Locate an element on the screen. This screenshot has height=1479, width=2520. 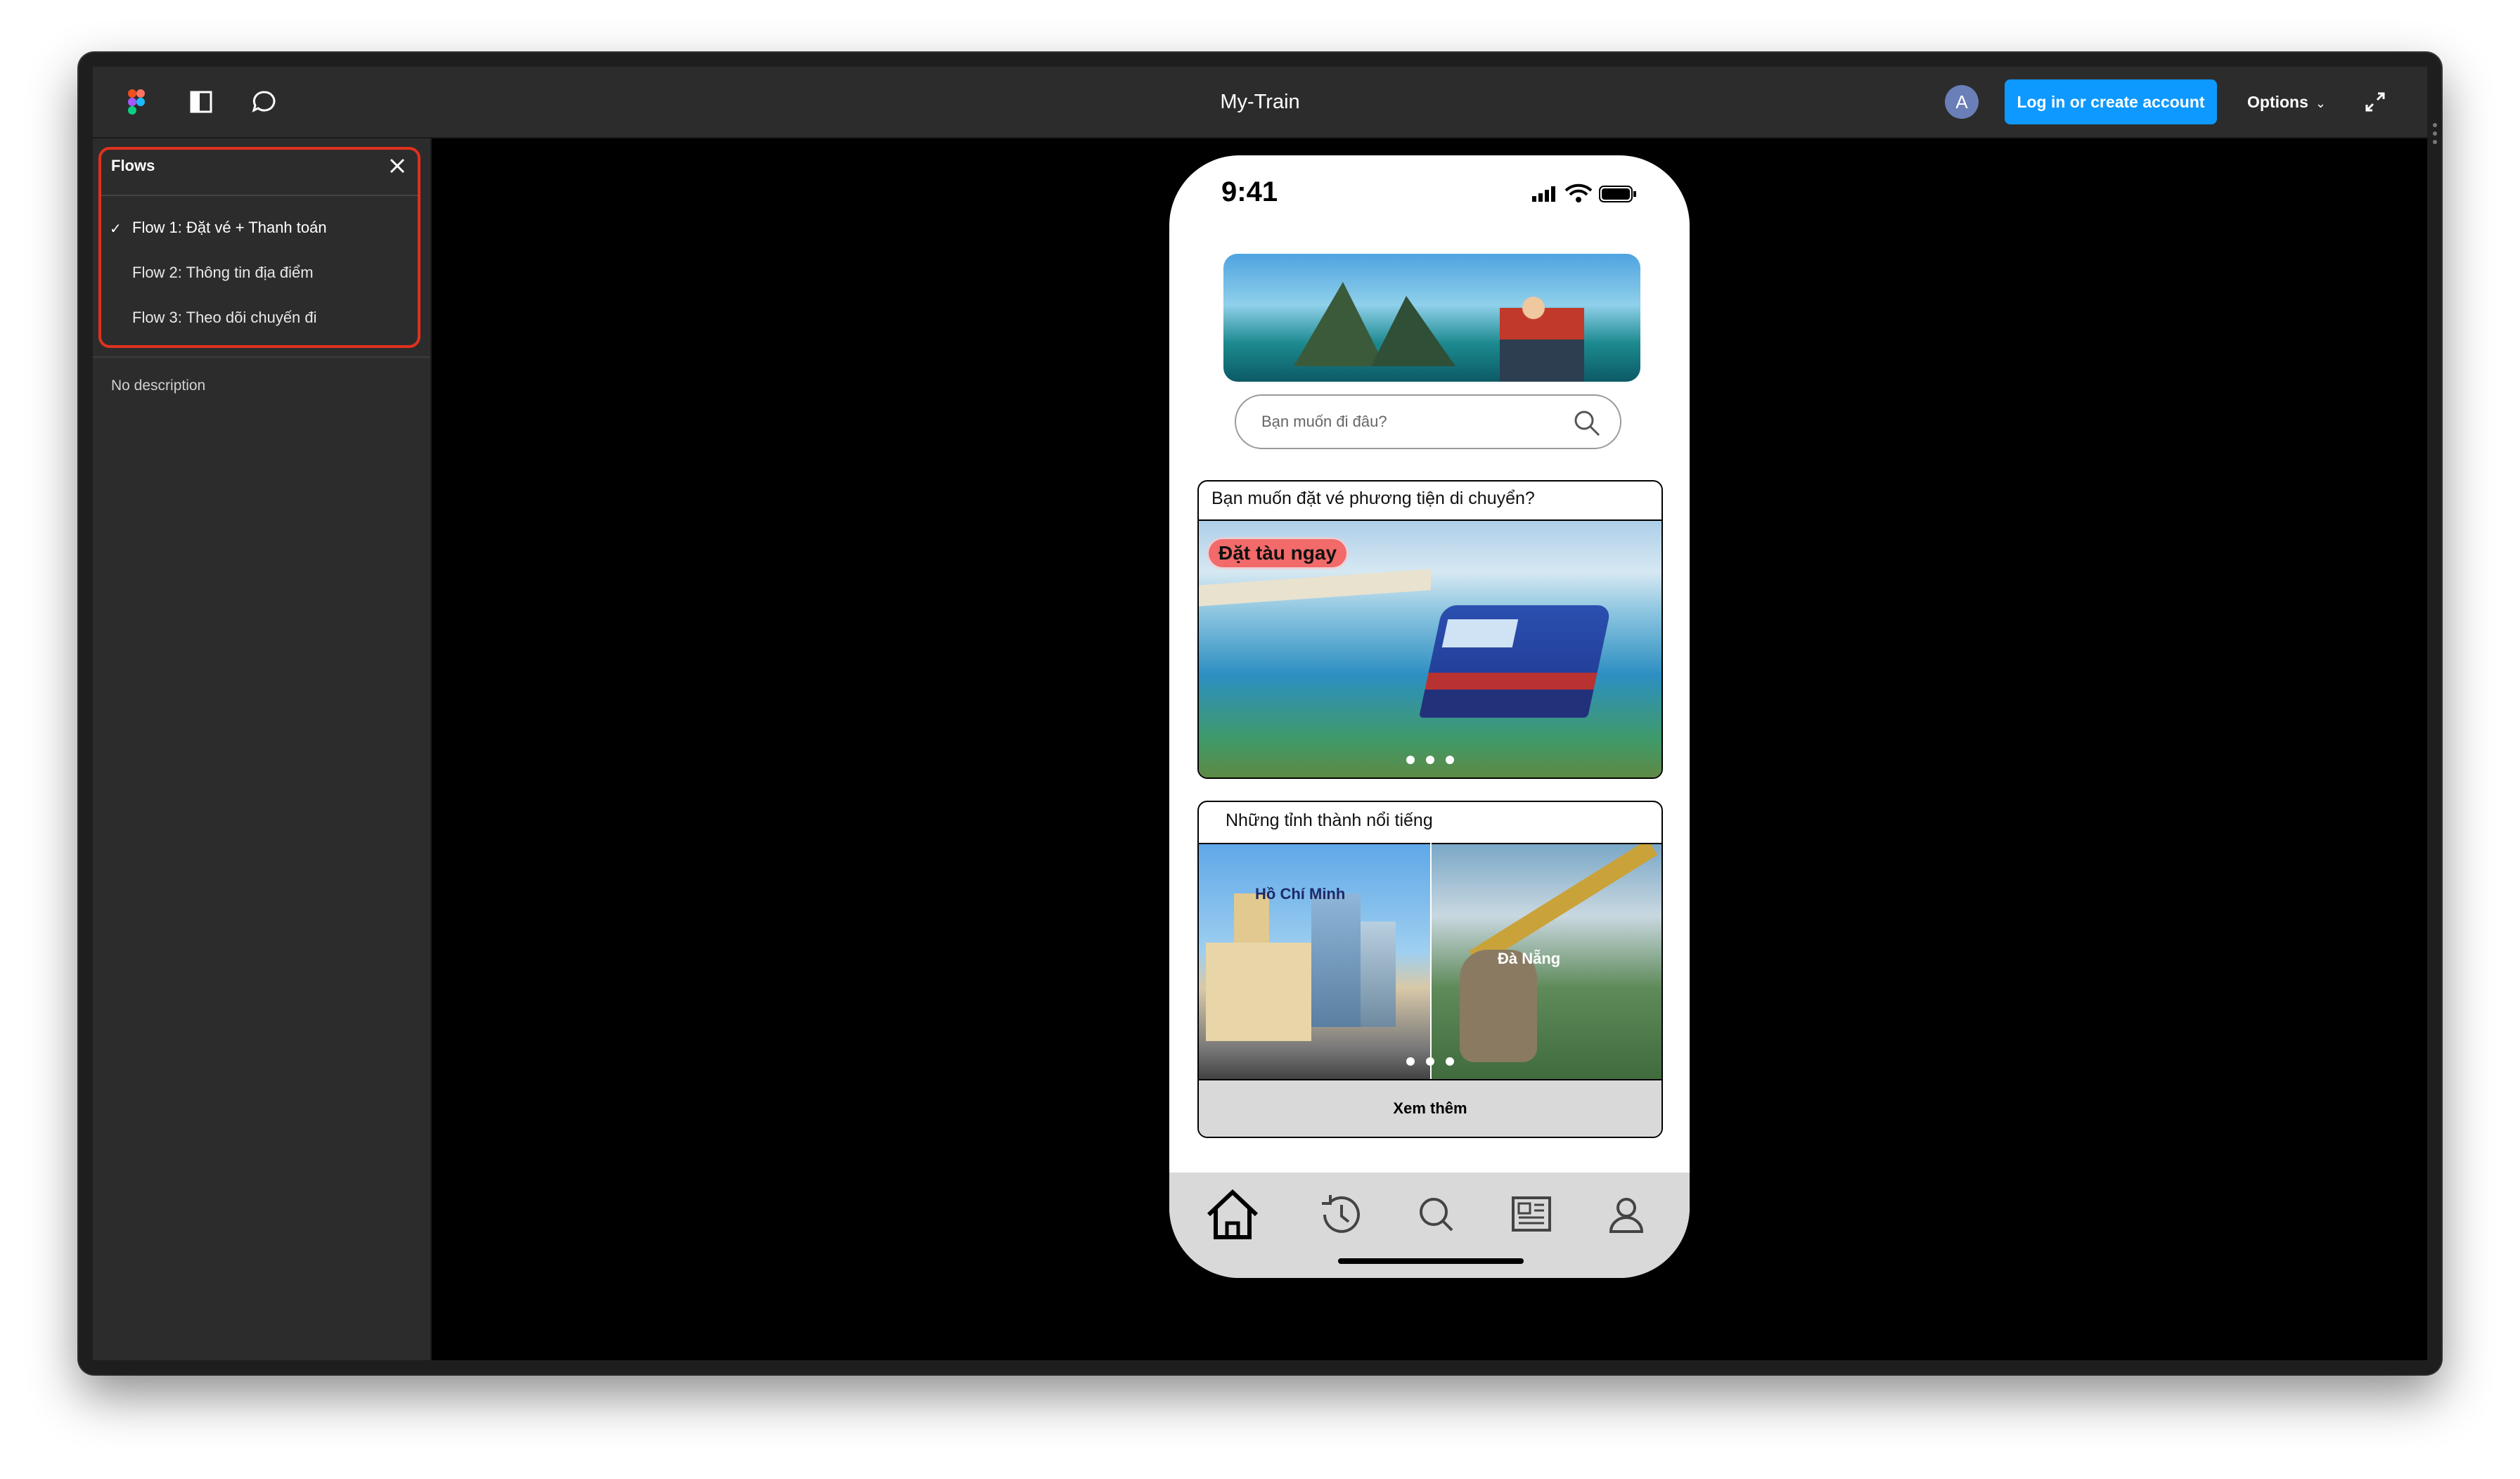
options-label: Options is located at coordinates (2277, 102).